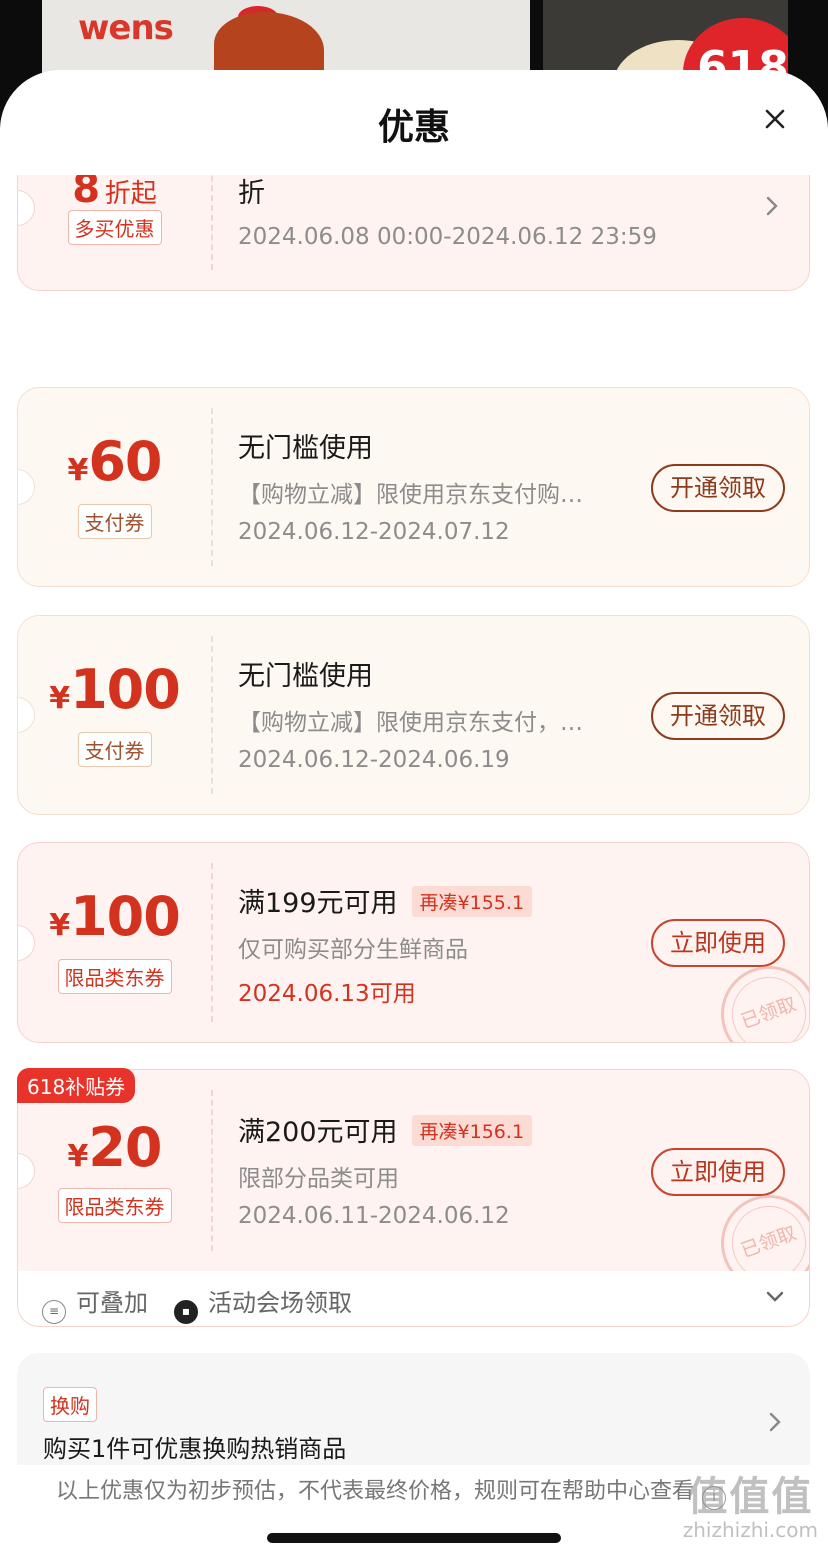  What do you see at coordinates (750, 1530) in the screenshot?
I see `watermark-url: zhizhizhi.com` at bounding box center [750, 1530].